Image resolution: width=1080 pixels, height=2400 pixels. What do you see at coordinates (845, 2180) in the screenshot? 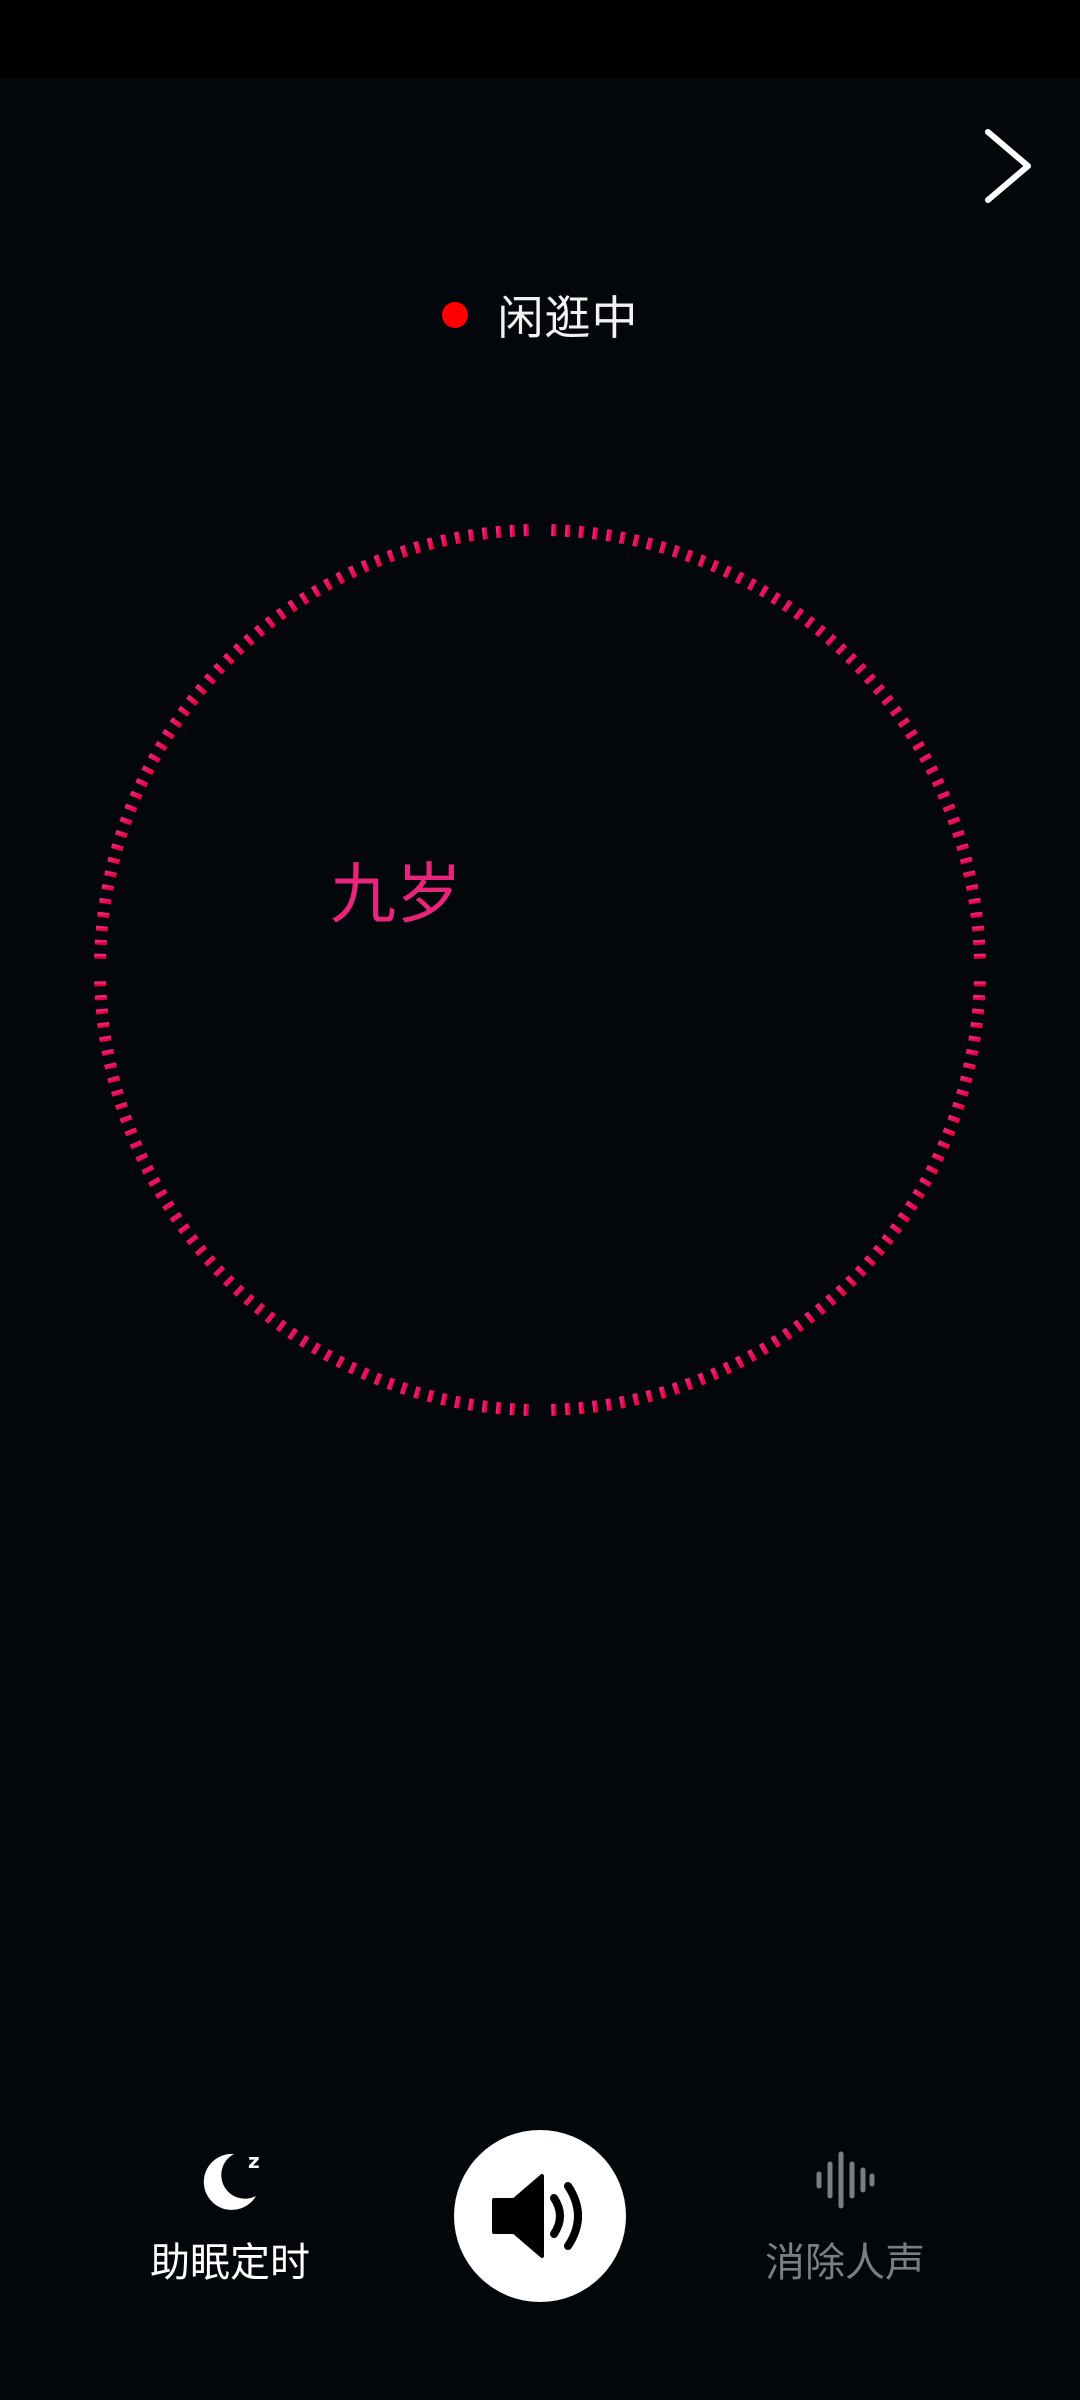
I see `sound-wave-icon` at bounding box center [845, 2180].